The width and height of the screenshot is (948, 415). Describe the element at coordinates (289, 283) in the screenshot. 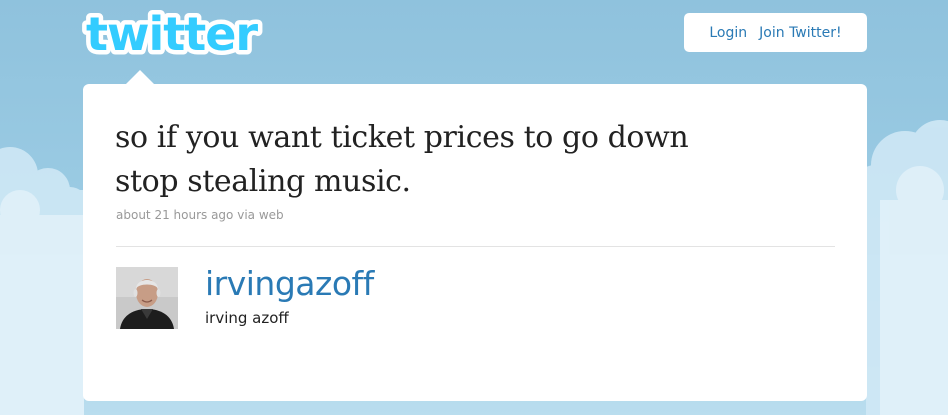

I see `author-screen-name-link: irvingazoff` at that location.